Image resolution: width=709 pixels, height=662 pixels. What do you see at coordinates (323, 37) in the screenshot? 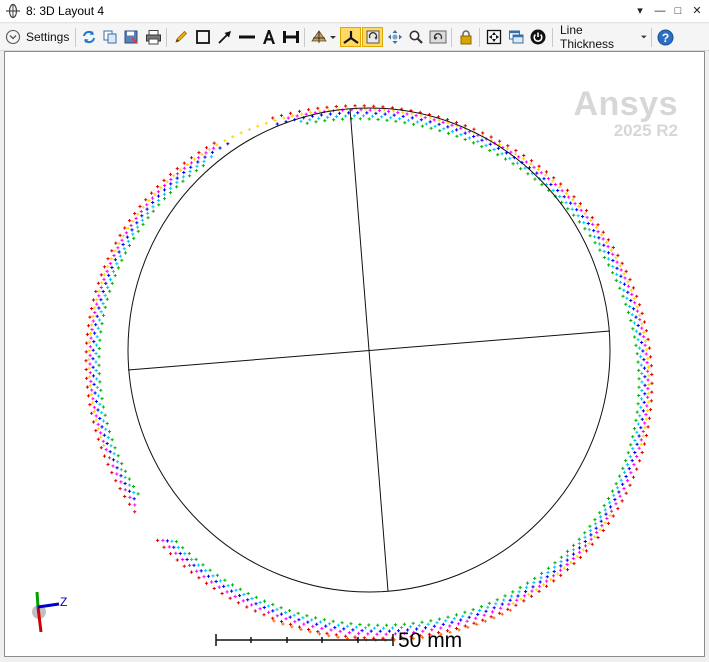
I see `rotate-view-dropdown` at bounding box center [323, 37].